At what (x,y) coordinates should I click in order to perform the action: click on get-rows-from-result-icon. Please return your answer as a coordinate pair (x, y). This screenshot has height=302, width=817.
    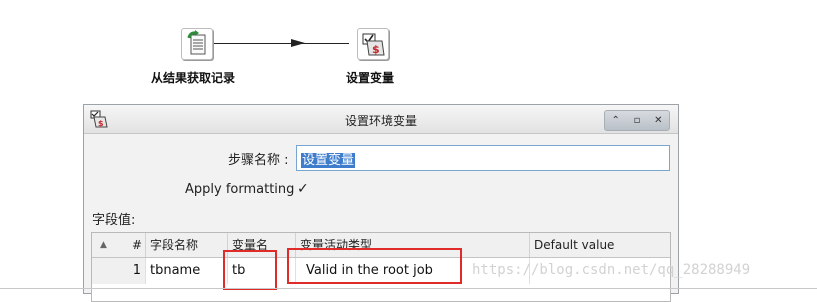
    Looking at the image, I should click on (197, 44).